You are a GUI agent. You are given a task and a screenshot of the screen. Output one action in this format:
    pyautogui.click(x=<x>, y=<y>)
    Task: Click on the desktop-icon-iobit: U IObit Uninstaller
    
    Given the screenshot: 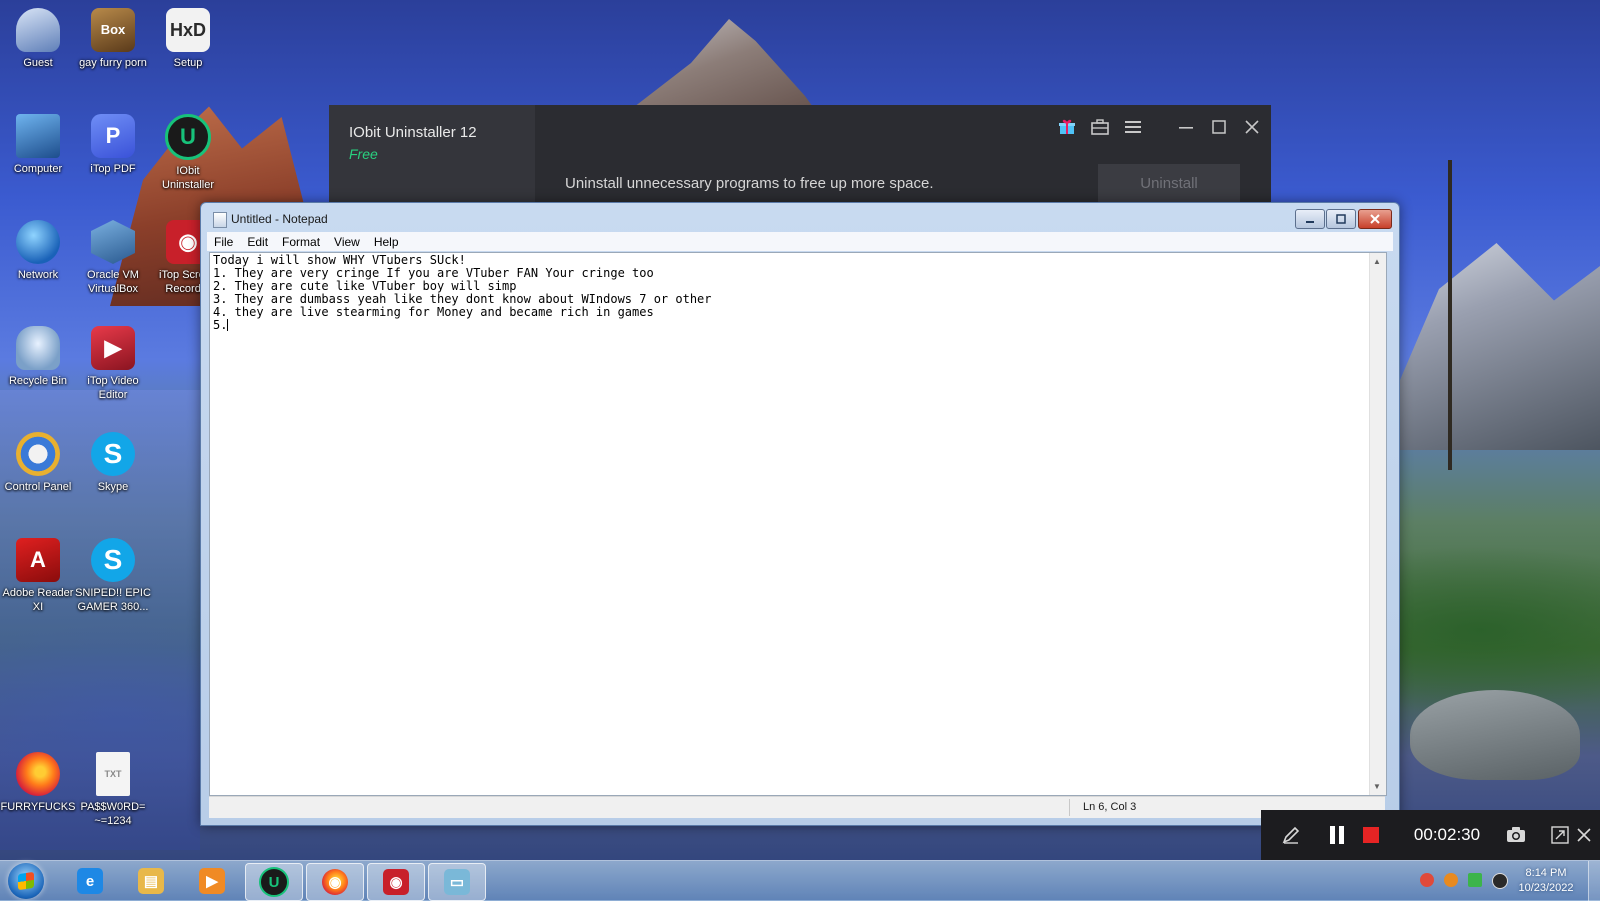 What is the action you would take?
    pyautogui.click(x=188, y=153)
    